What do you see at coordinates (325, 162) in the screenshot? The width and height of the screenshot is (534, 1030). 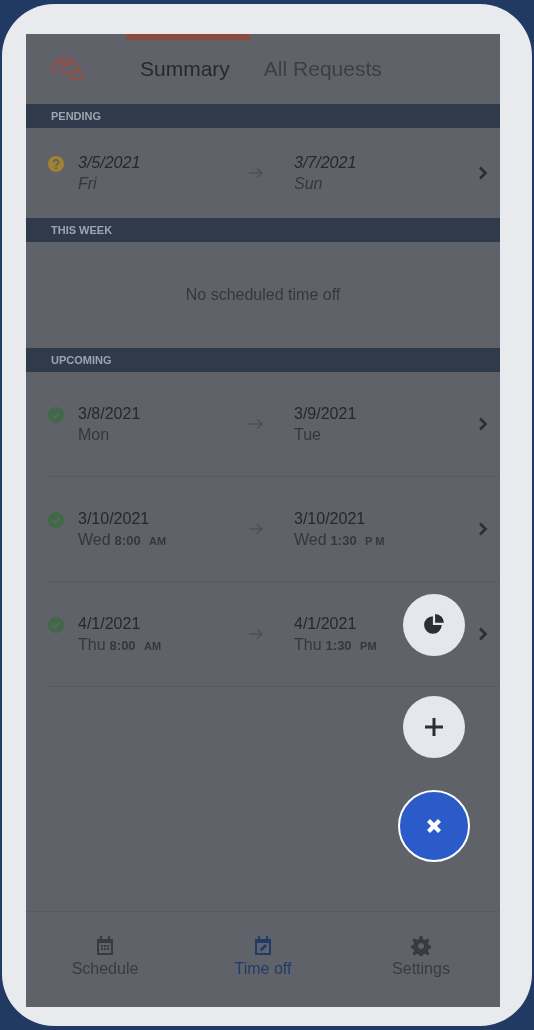 I see `end-date: 3/7/2021` at bounding box center [325, 162].